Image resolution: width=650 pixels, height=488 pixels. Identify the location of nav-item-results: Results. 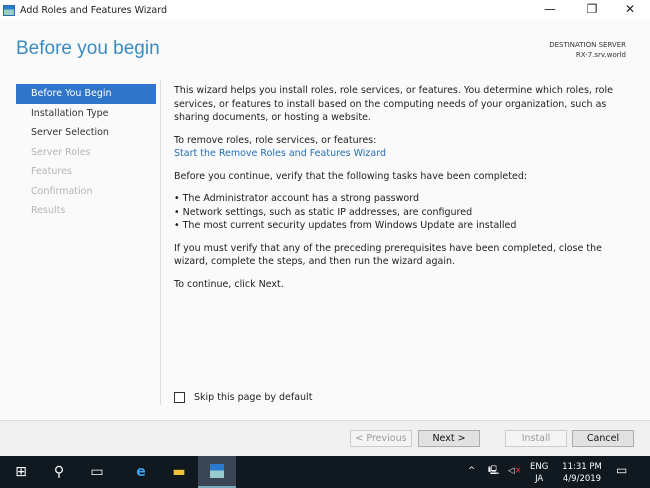
(48, 210).